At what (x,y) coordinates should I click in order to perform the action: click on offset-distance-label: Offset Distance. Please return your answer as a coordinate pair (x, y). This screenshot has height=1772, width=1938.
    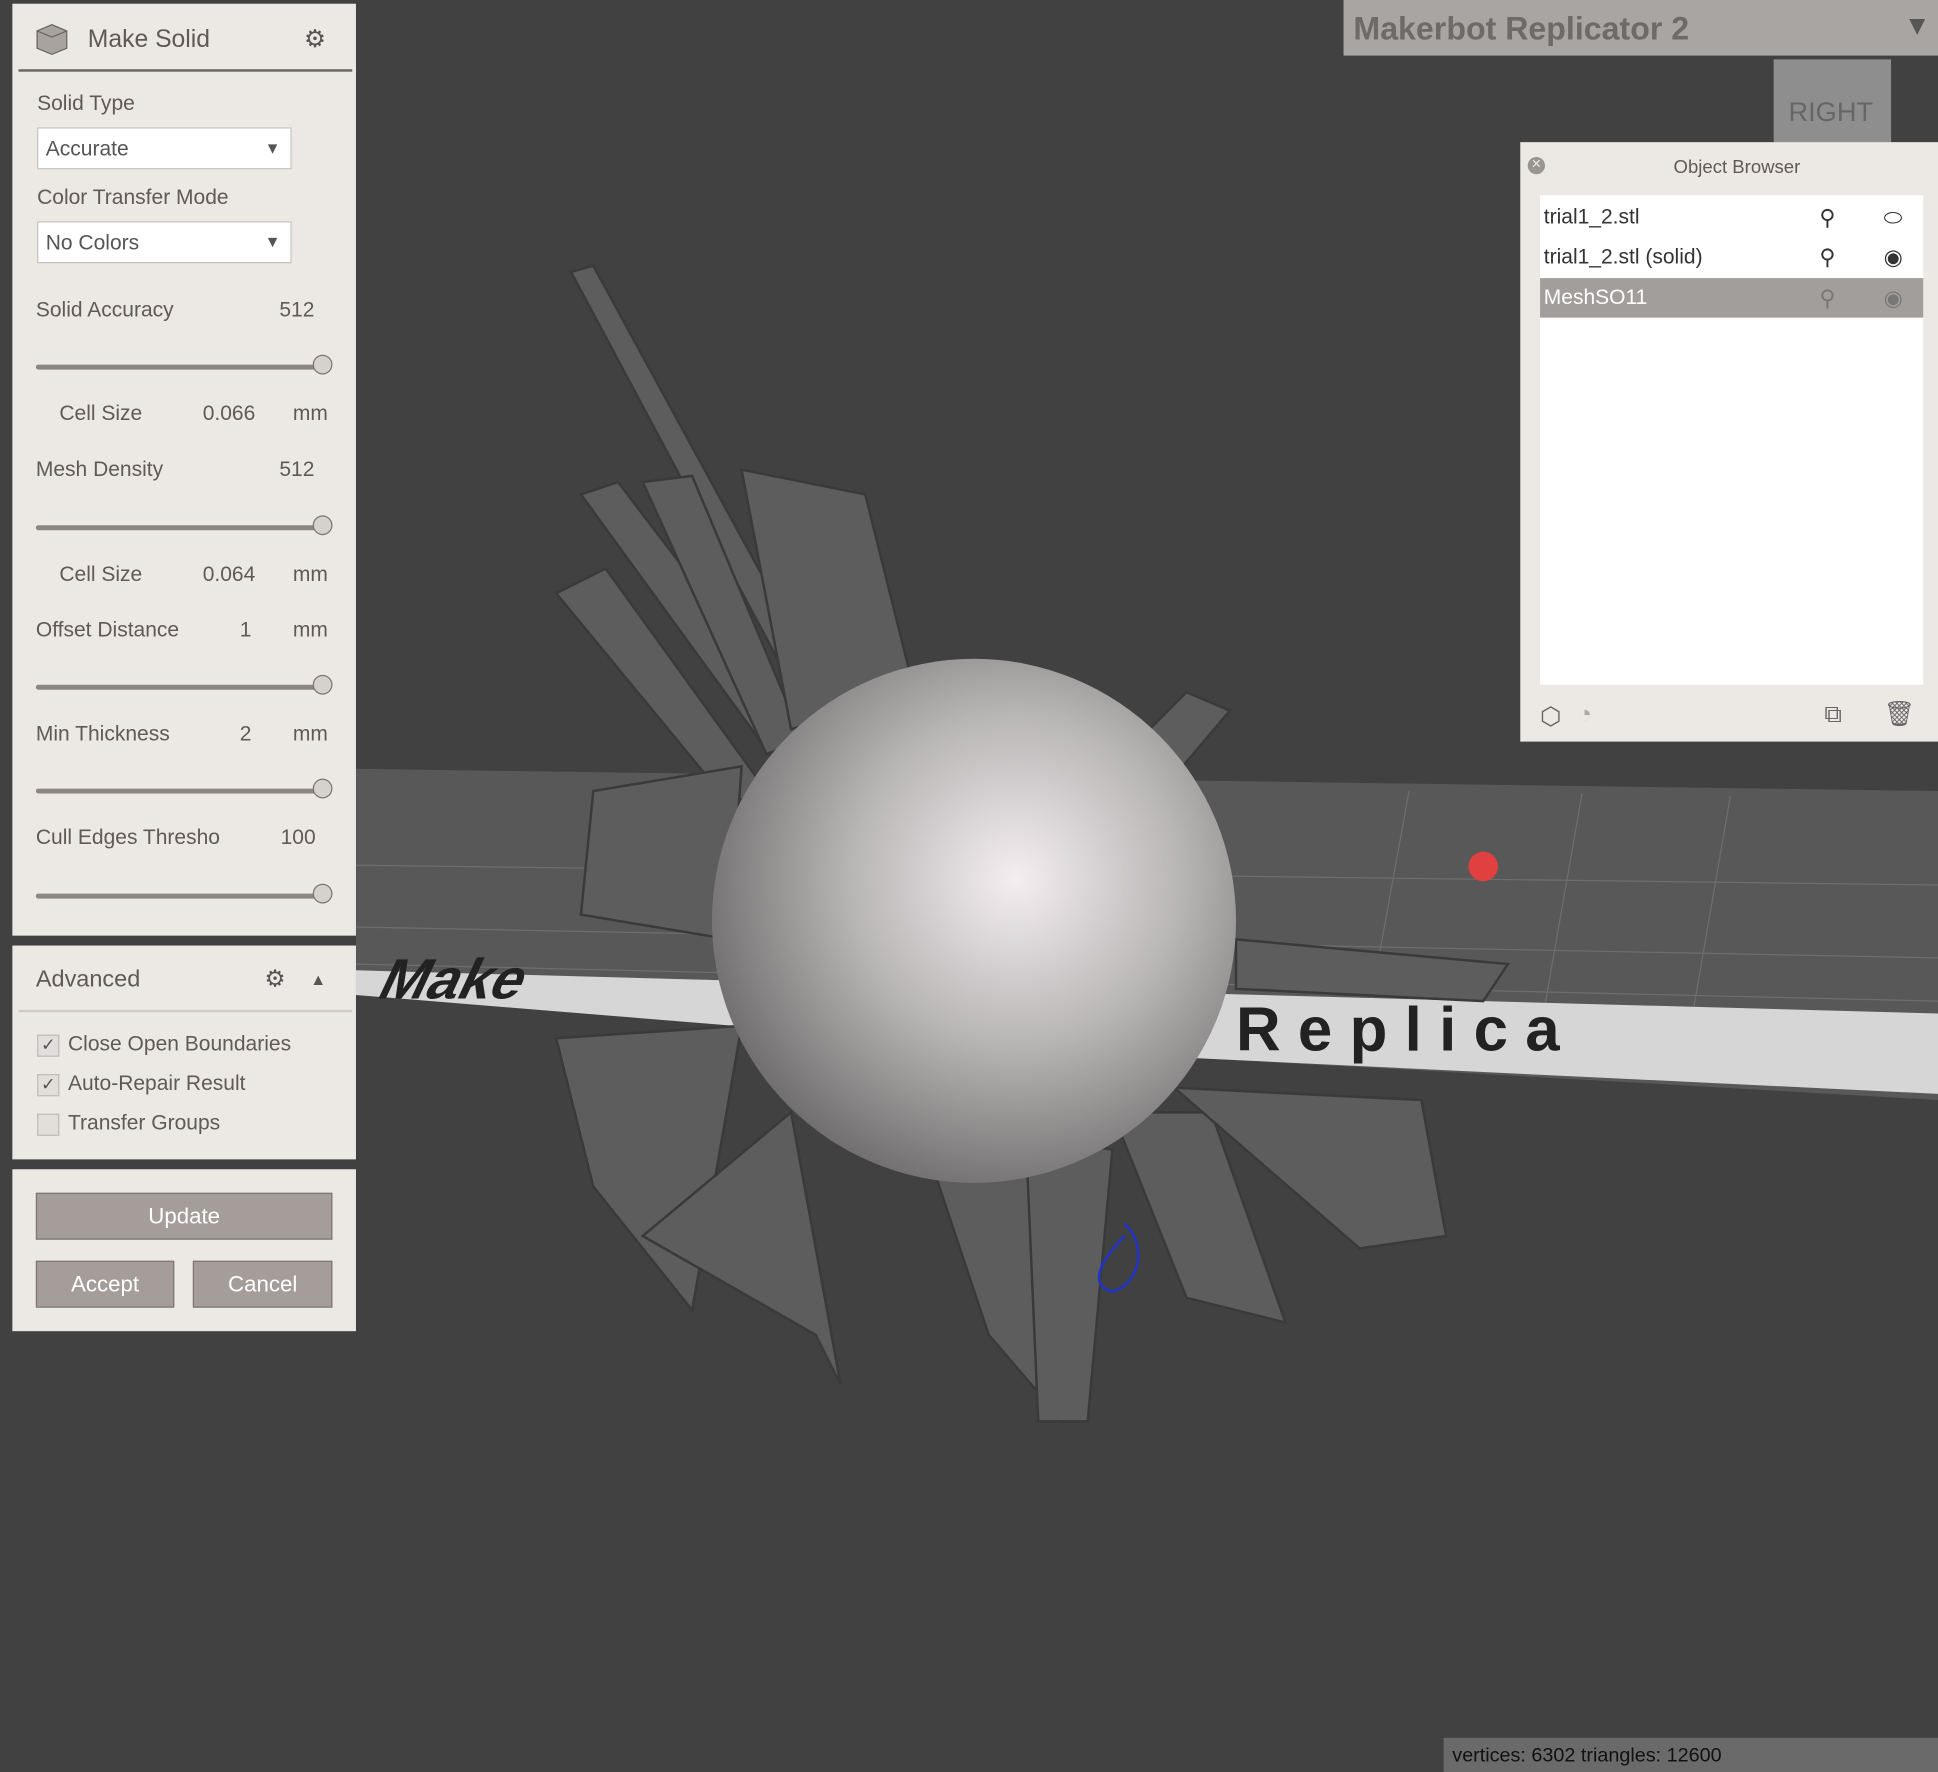
    Looking at the image, I should click on (107, 630).